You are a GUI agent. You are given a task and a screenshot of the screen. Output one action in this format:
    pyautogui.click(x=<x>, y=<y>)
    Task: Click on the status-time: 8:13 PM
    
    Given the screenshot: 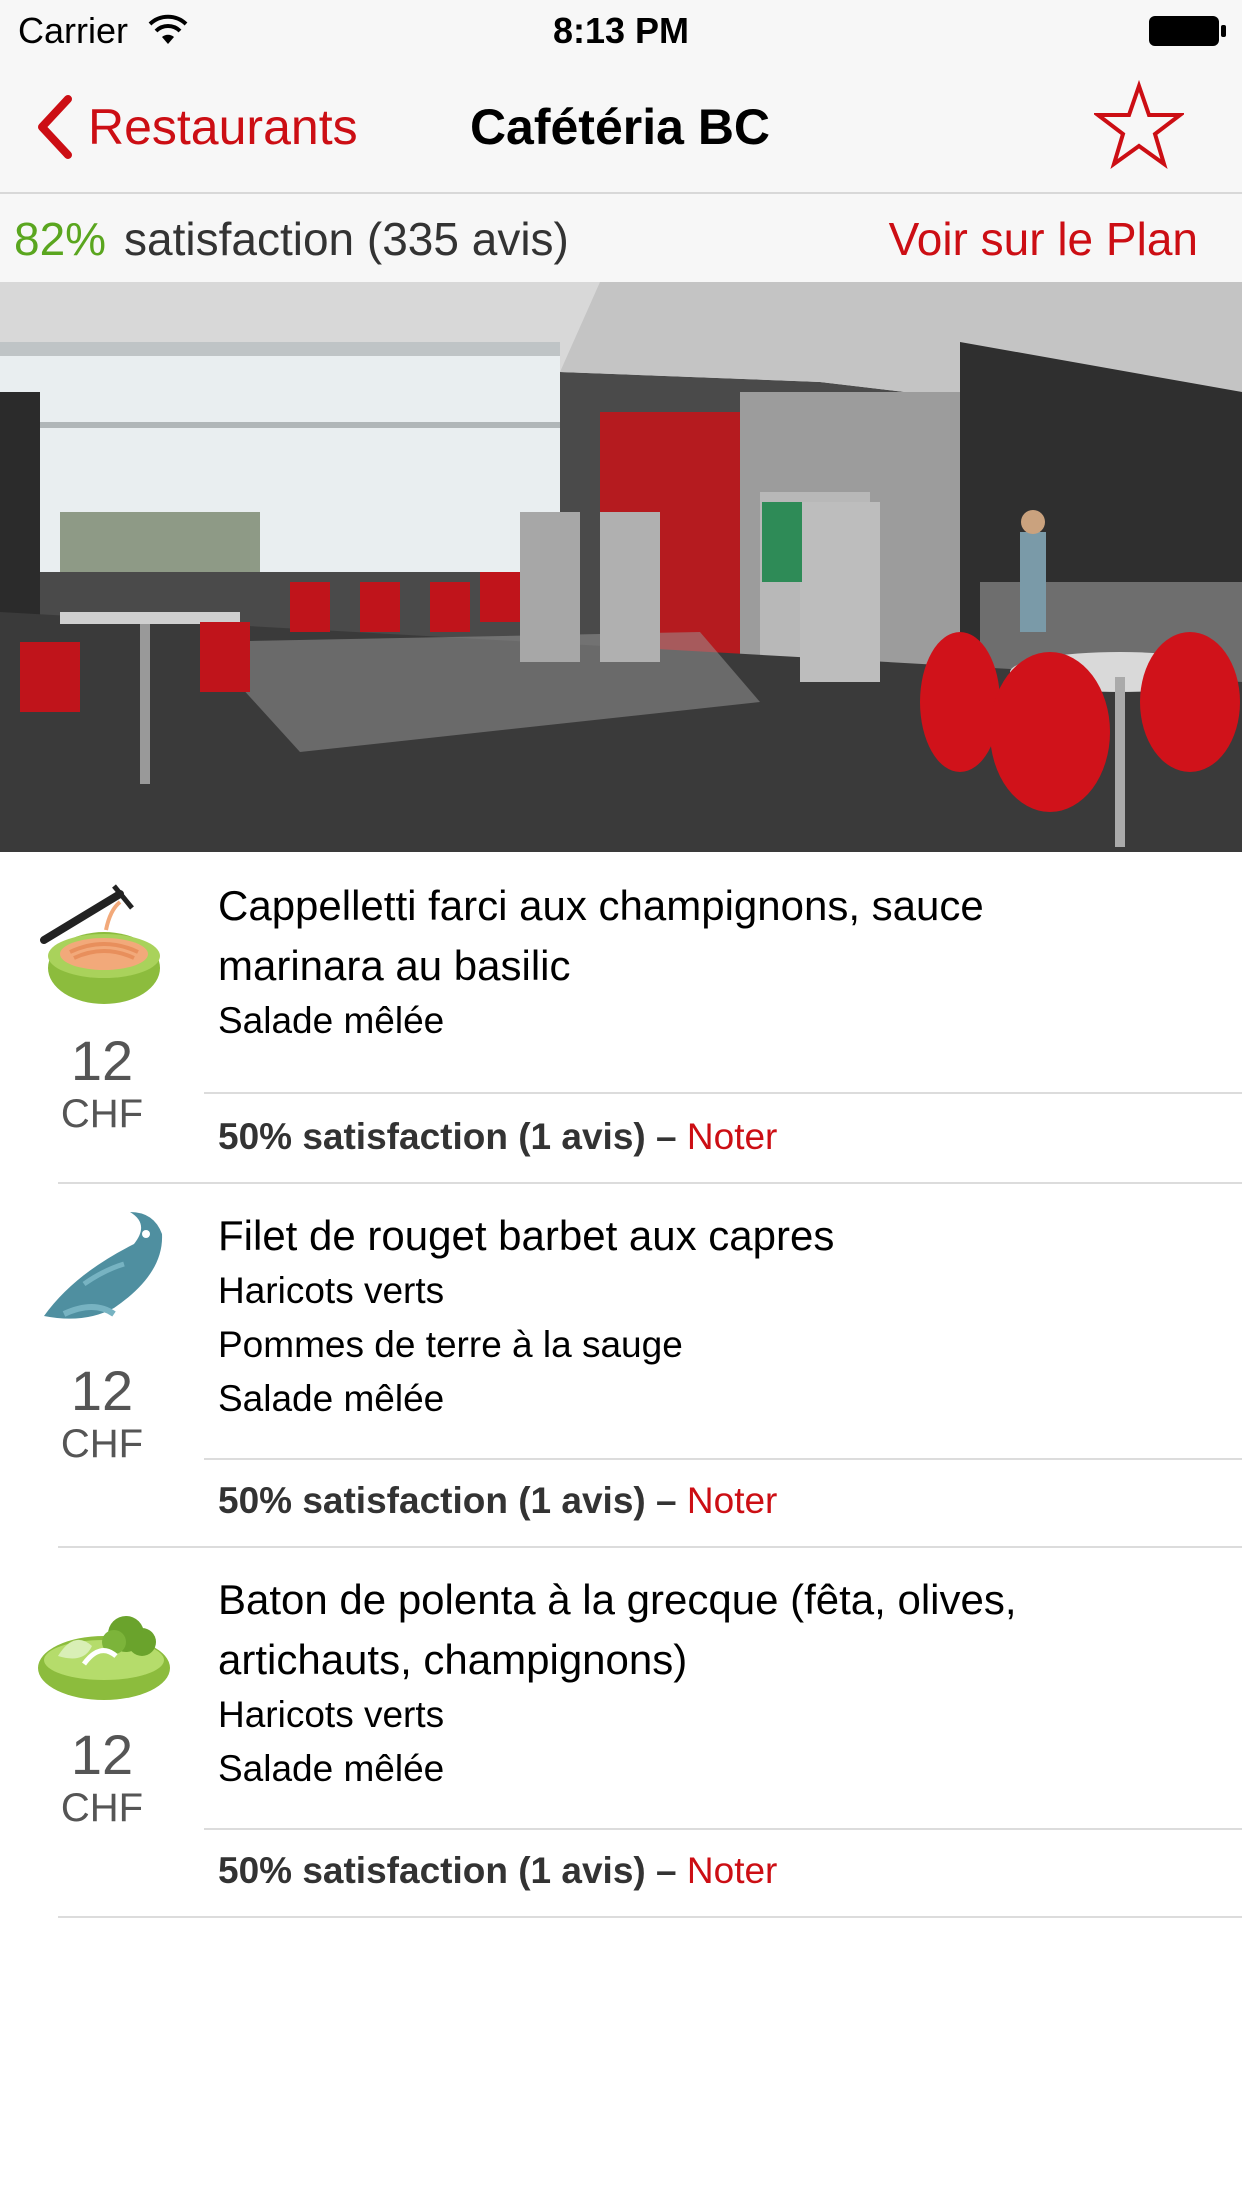 What is the action you would take?
    pyautogui.click(x=621, y=30)
    